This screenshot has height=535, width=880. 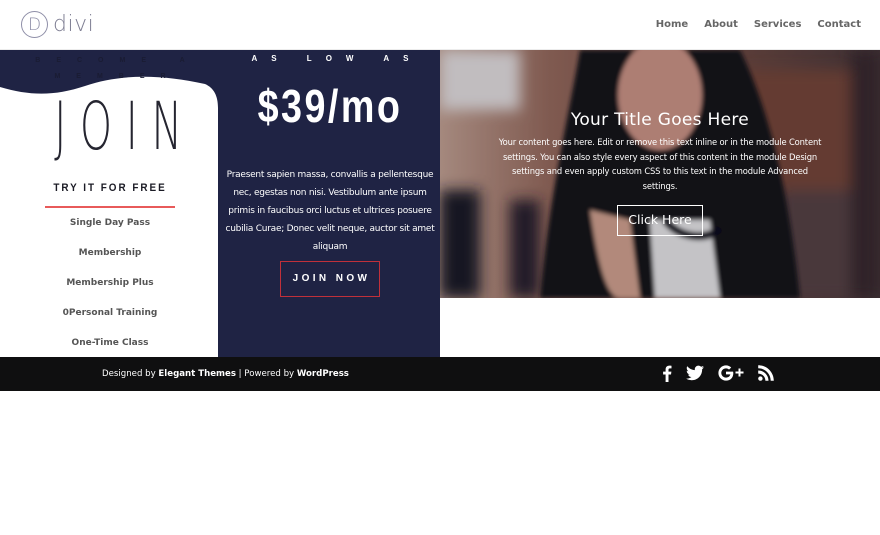 I want to click on hero-title: Your Title Goes Here, so click(x=660, y=120).